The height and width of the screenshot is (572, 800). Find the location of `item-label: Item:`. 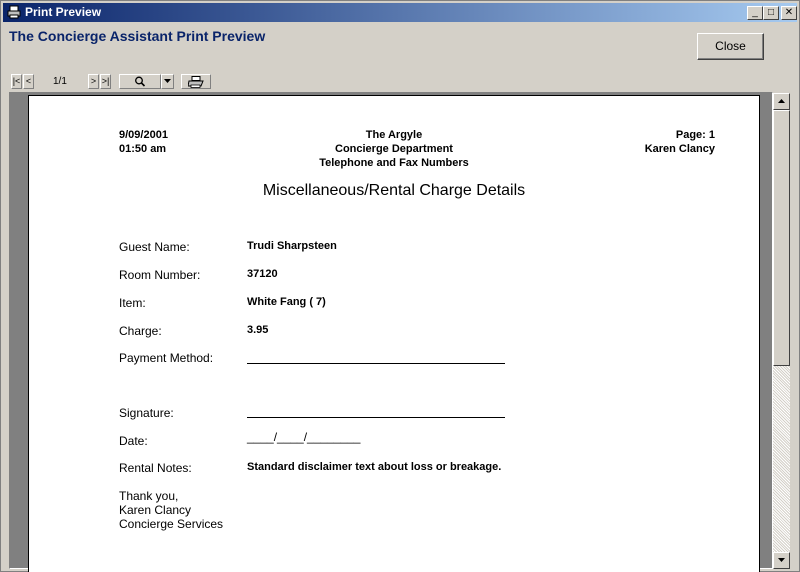

item-label: Item: is located at coordinates (132, 303).